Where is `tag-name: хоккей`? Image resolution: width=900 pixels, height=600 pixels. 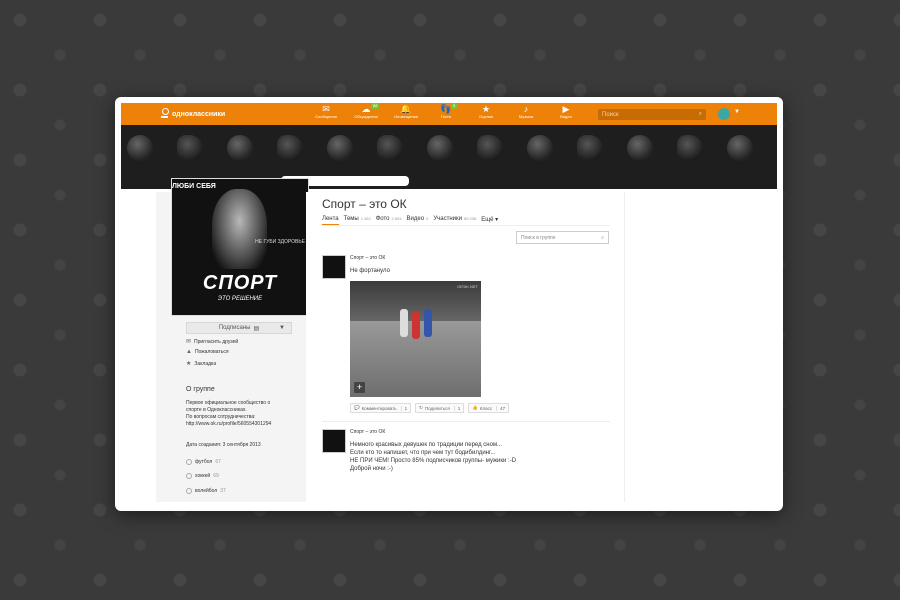
tag-name: хоккей is located at coordinates (203, 476).